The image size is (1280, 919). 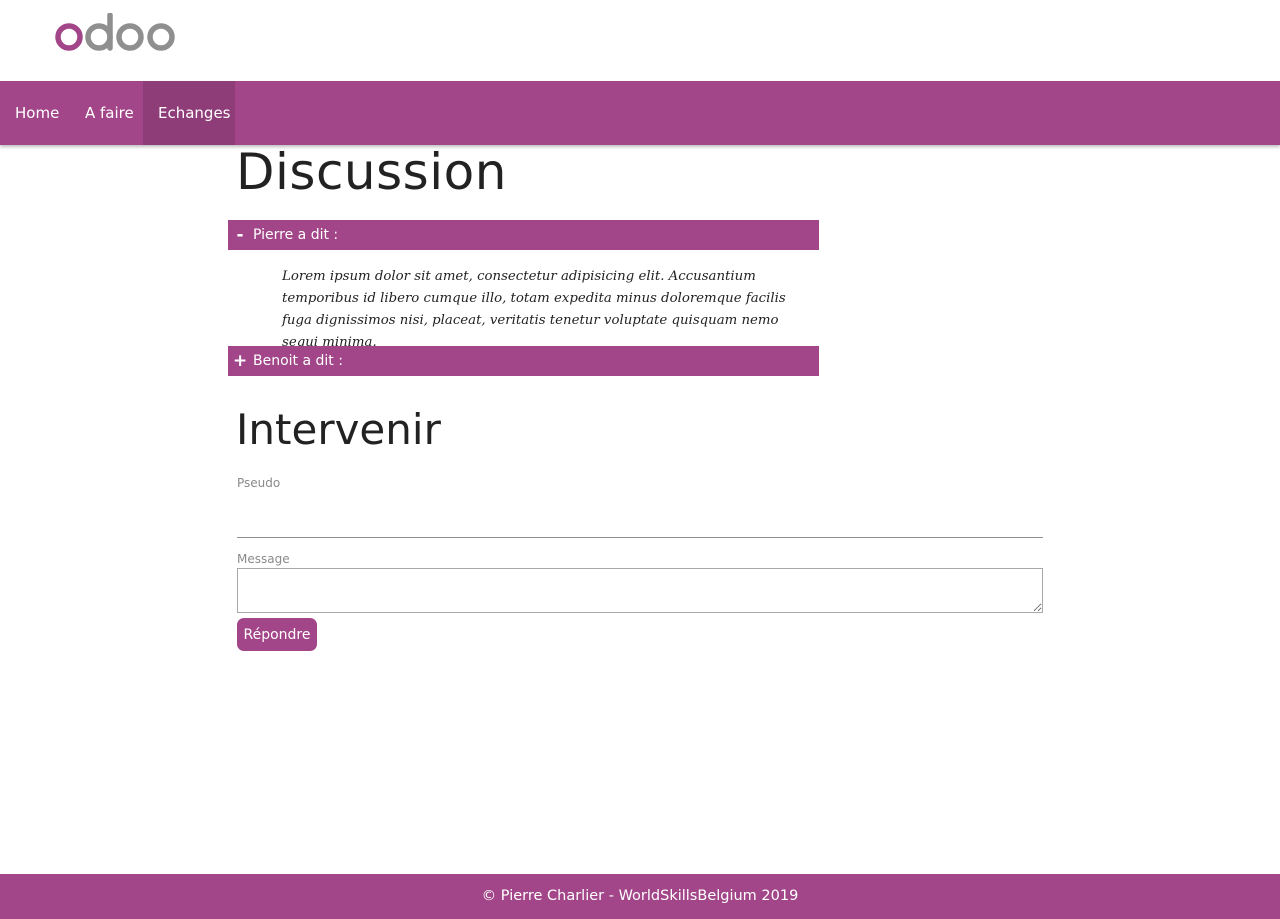 I want to click on collapse-icon: -, so click(x=240, y=235).